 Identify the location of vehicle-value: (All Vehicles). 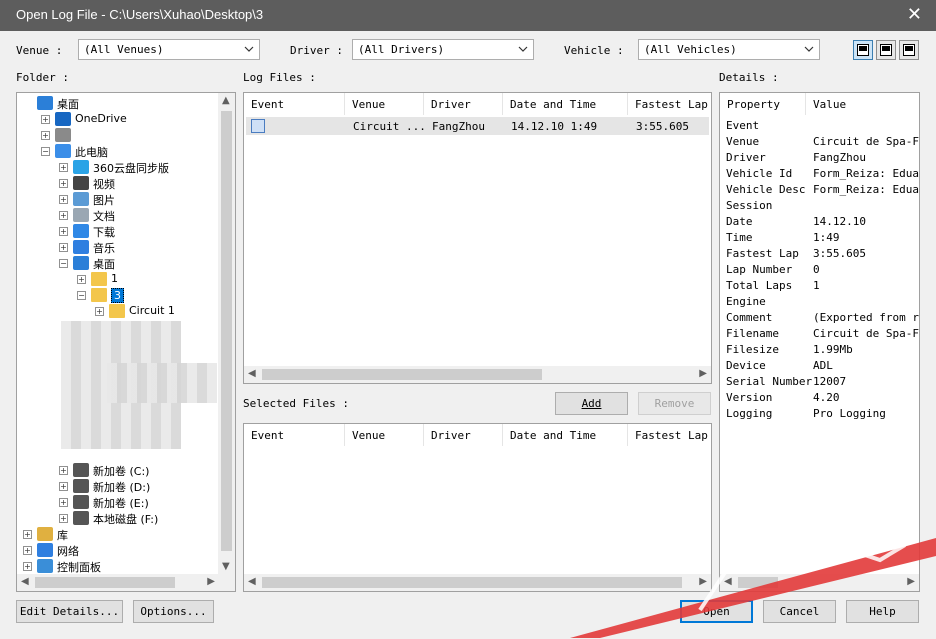
(690, 49).